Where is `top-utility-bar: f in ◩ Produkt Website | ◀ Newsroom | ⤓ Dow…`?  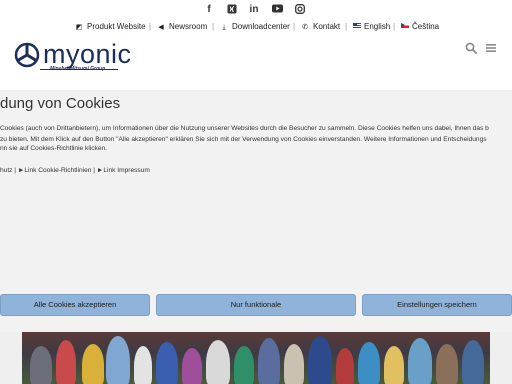 top-utility-bar: f in ◩ Produkt Website | ◀ Newsroom | ⤓ Dow… is located at coordinates (256, 18).